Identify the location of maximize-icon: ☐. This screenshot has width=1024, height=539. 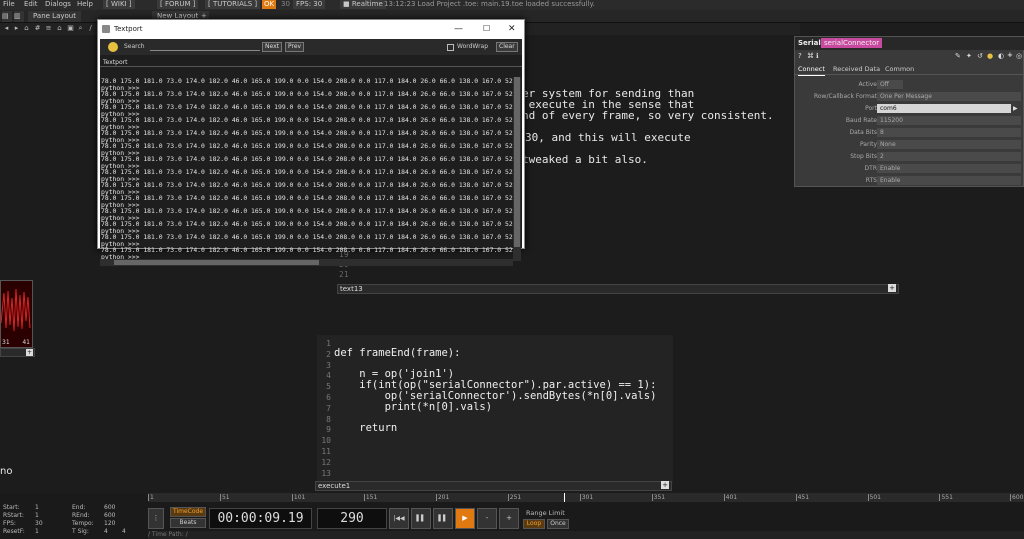
(486, 29).